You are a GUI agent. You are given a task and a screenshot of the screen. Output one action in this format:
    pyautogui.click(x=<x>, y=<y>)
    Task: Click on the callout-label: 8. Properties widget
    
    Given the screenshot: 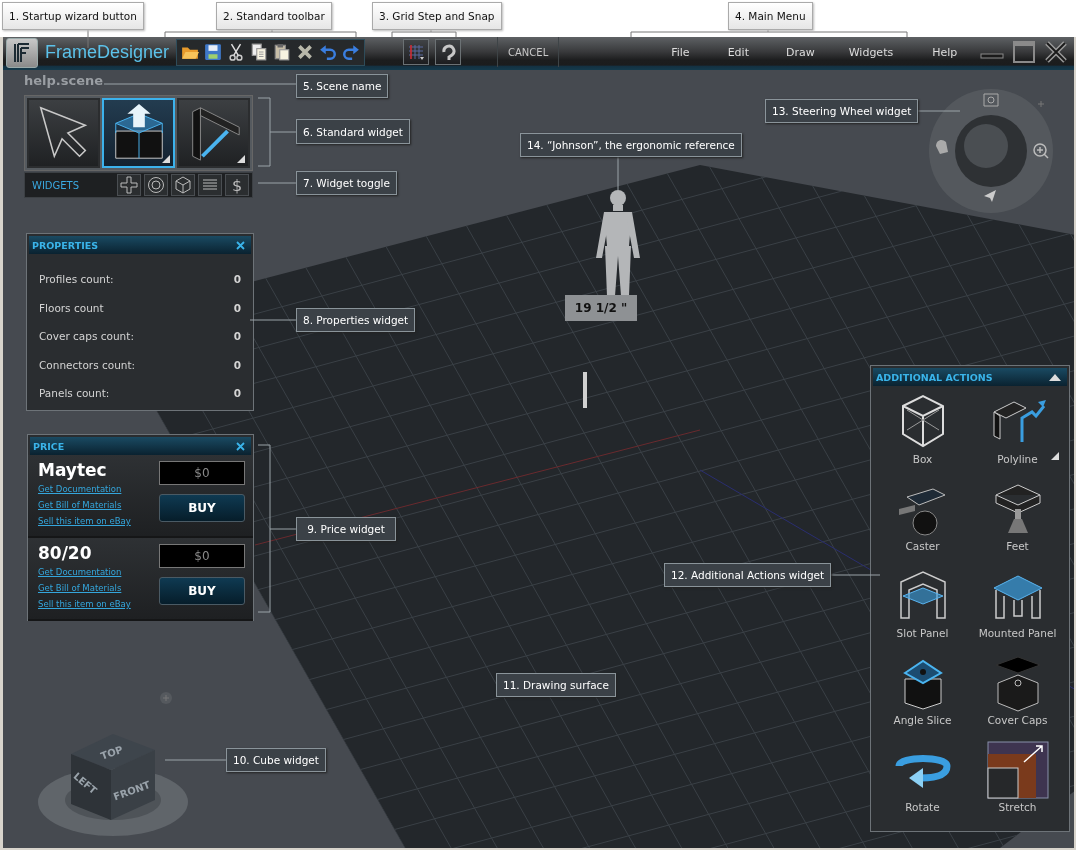 What is the action you would take?
    pyautogui.click(x=356, y=320)
    